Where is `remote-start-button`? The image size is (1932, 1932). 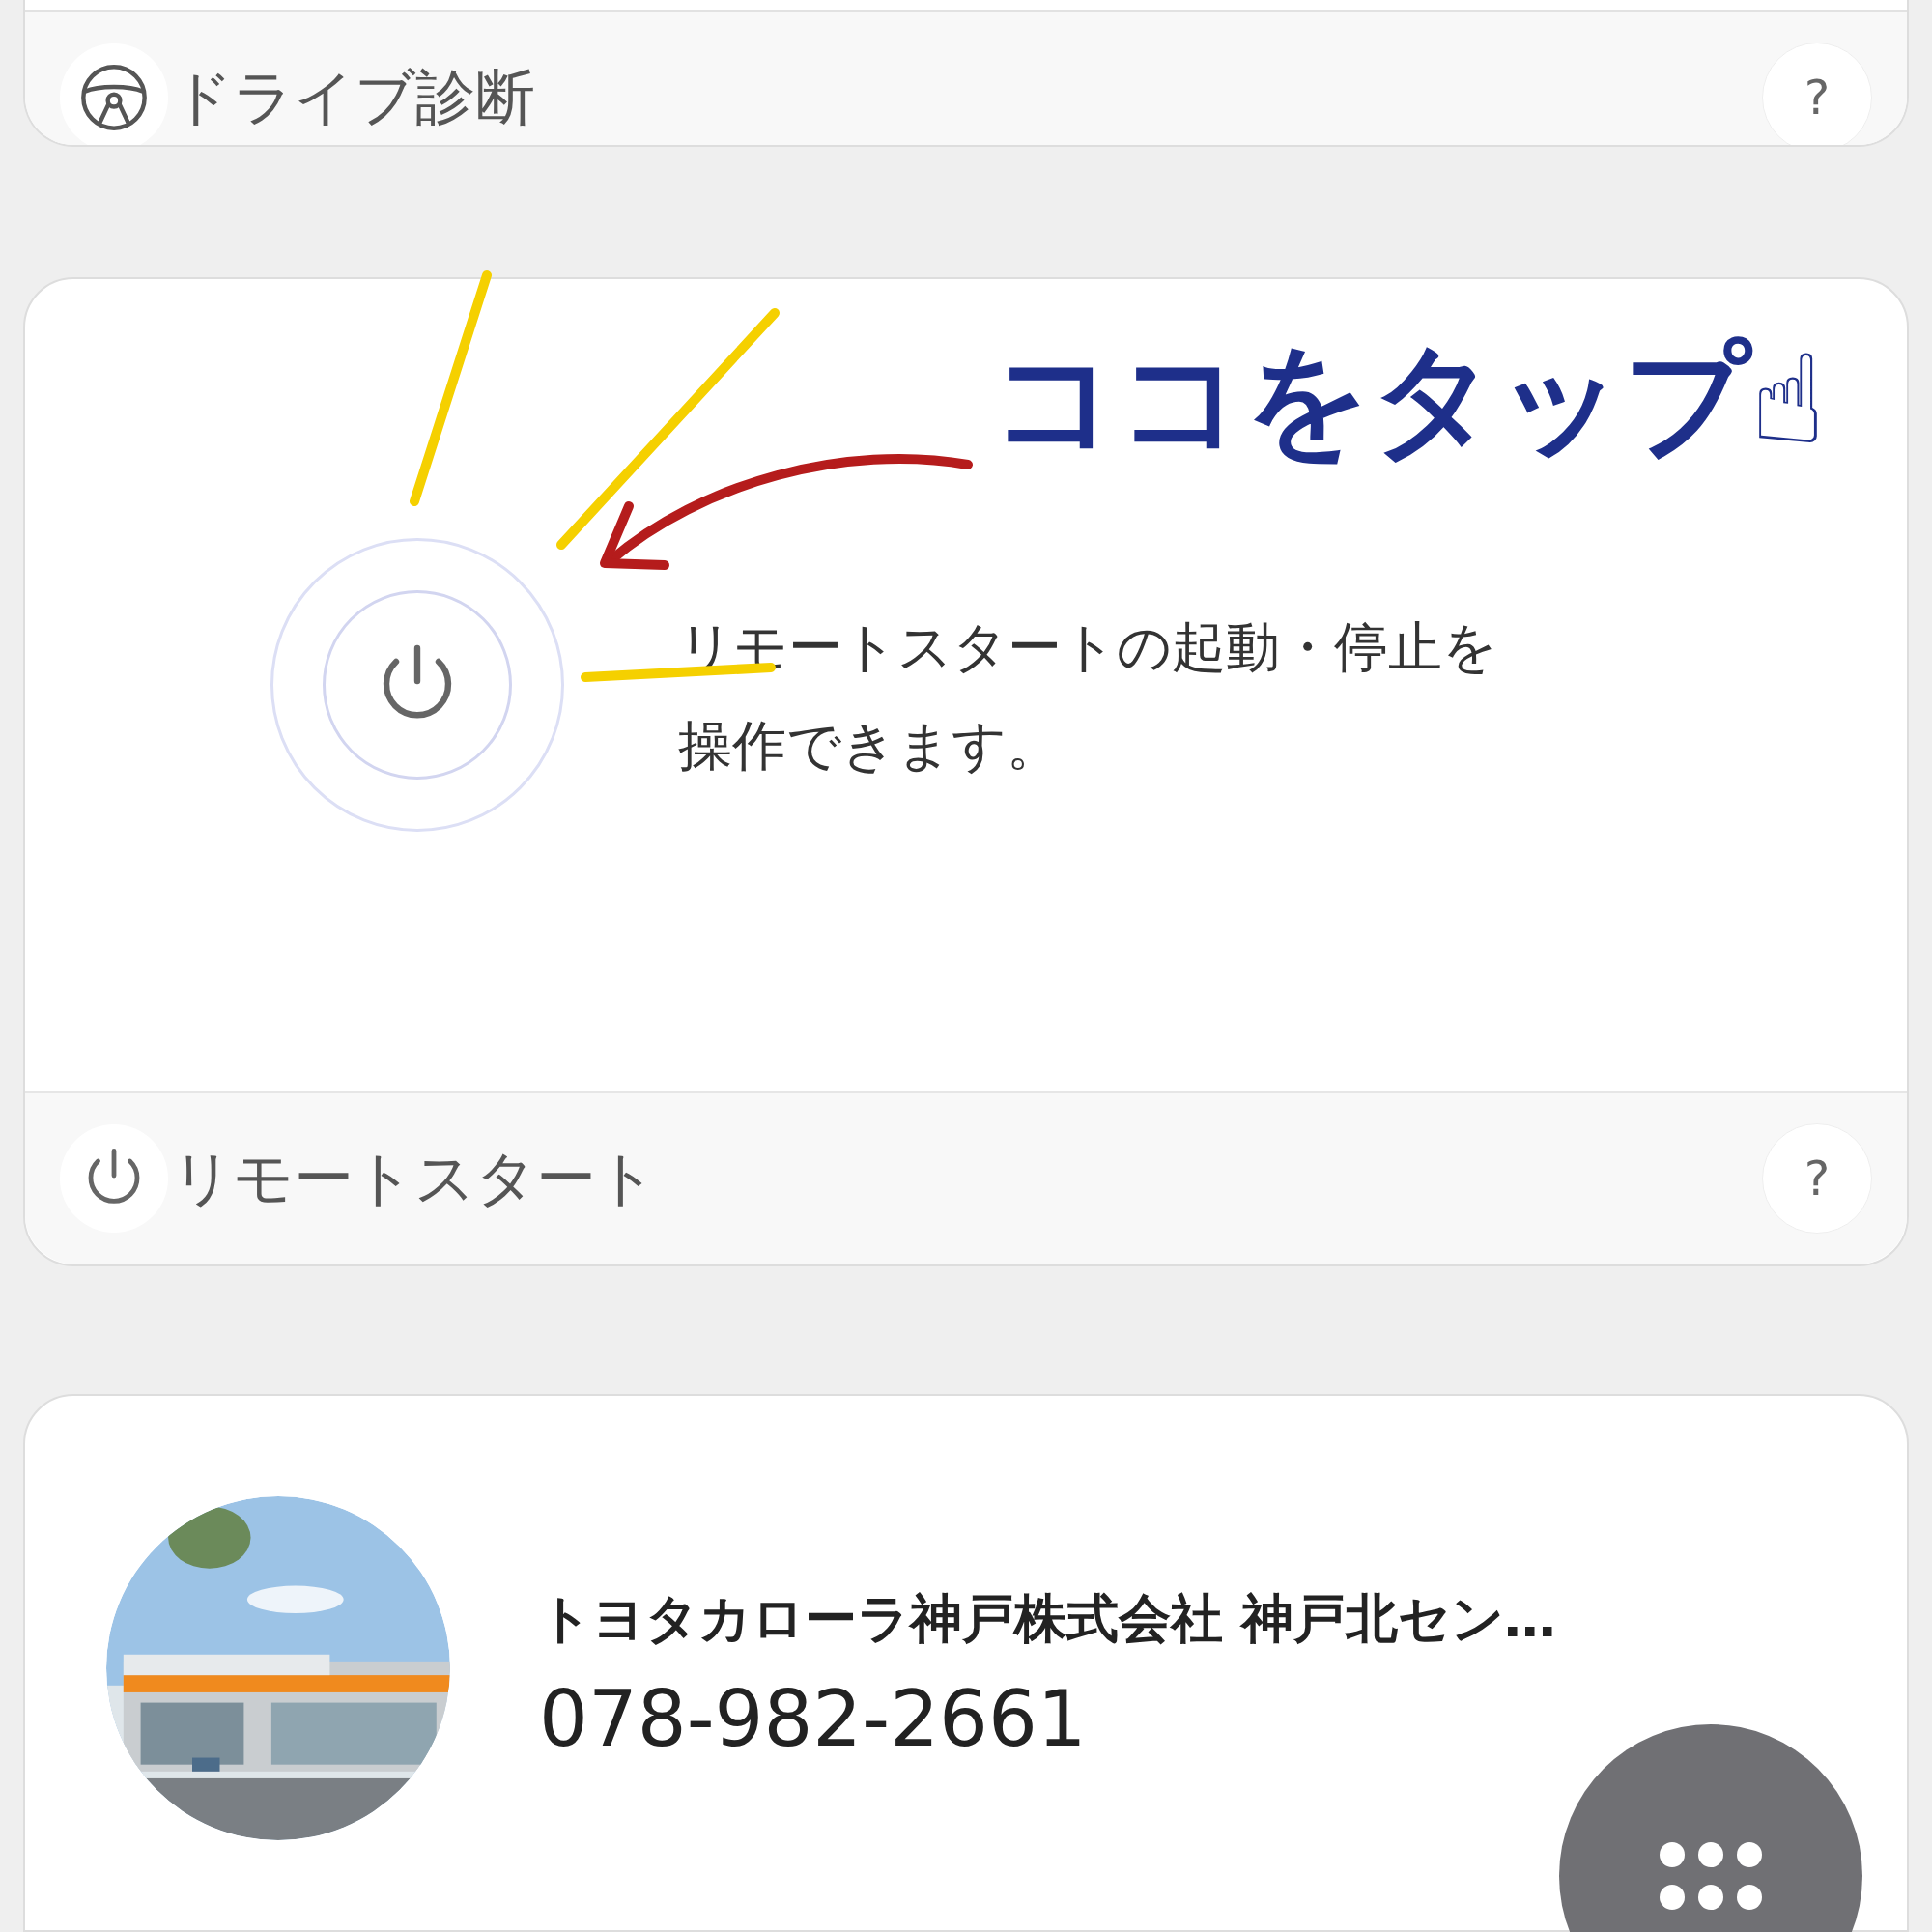
remote-start-button is located at coordinates (417, 685).